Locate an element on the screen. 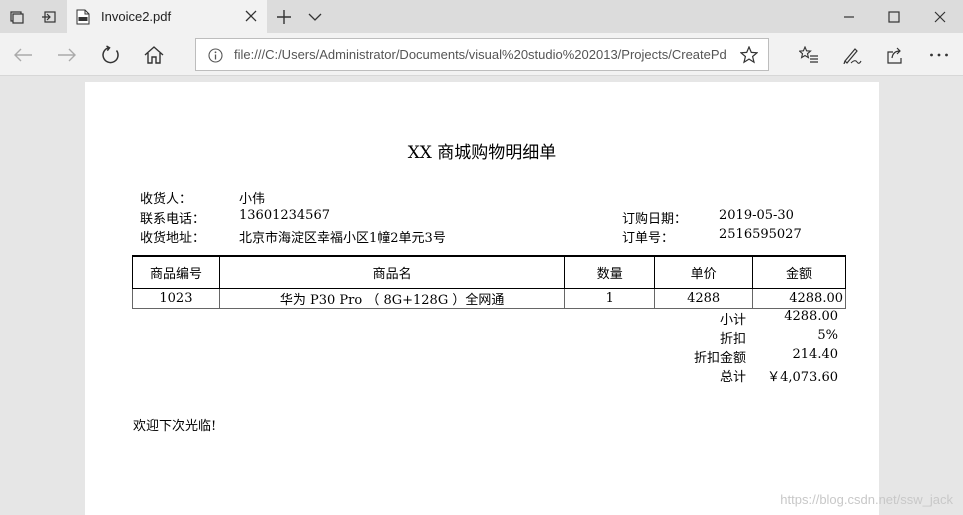 This screenshot has width=963, height=515. subtotal-label: 小计 is located at coordinates (732, 320).